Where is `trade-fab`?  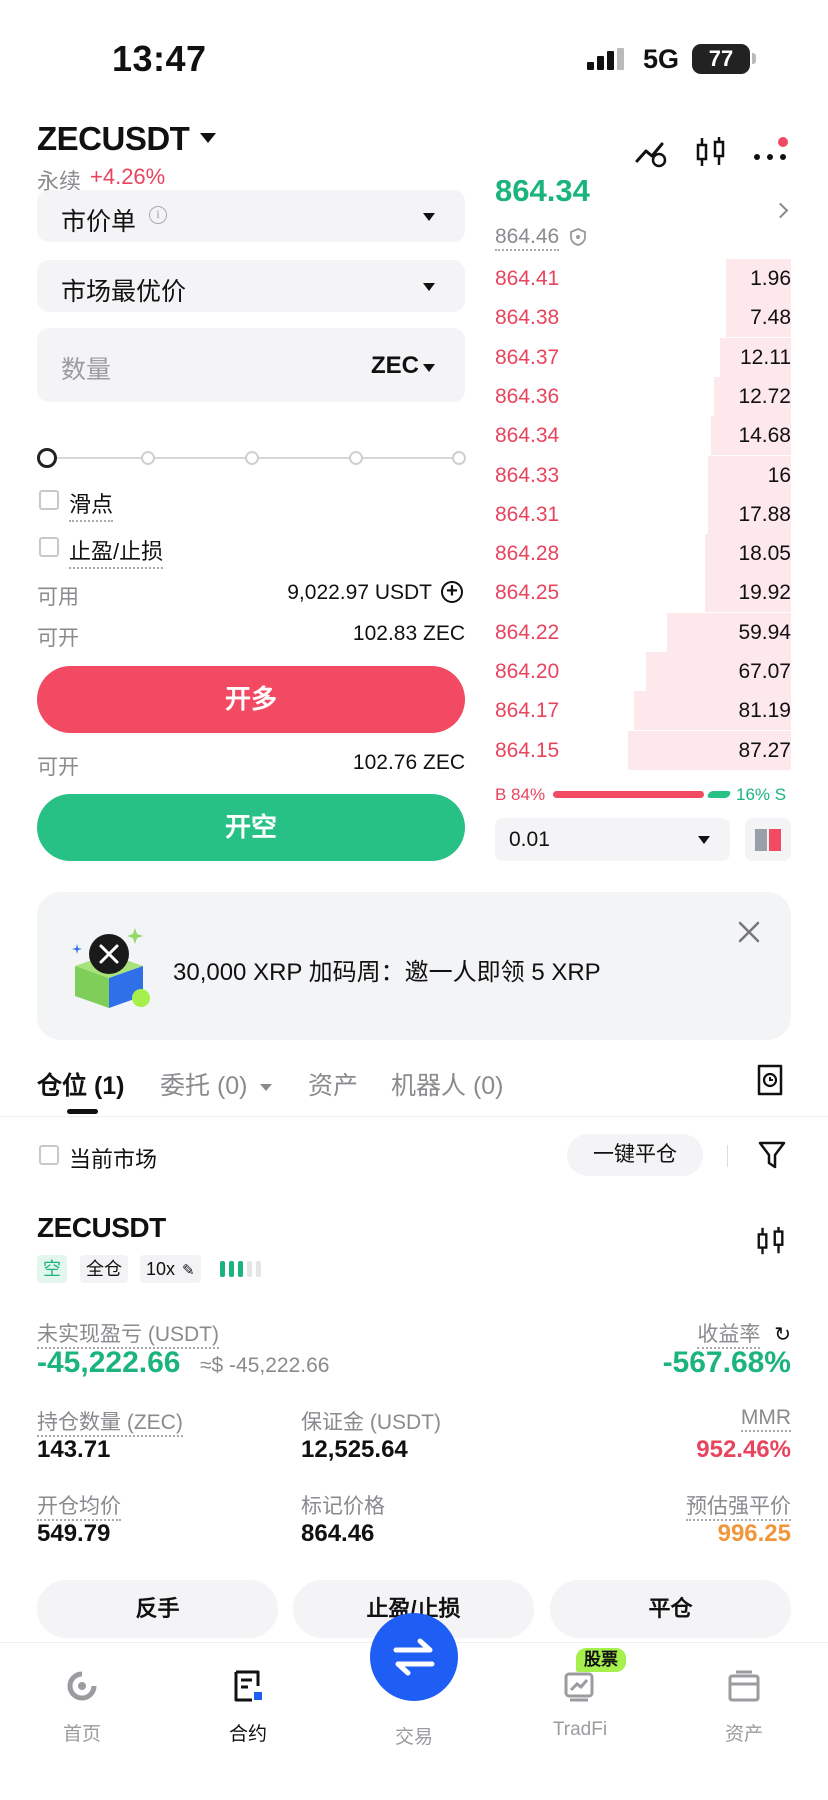
trade-fab is located at coordinates (414, 1657).